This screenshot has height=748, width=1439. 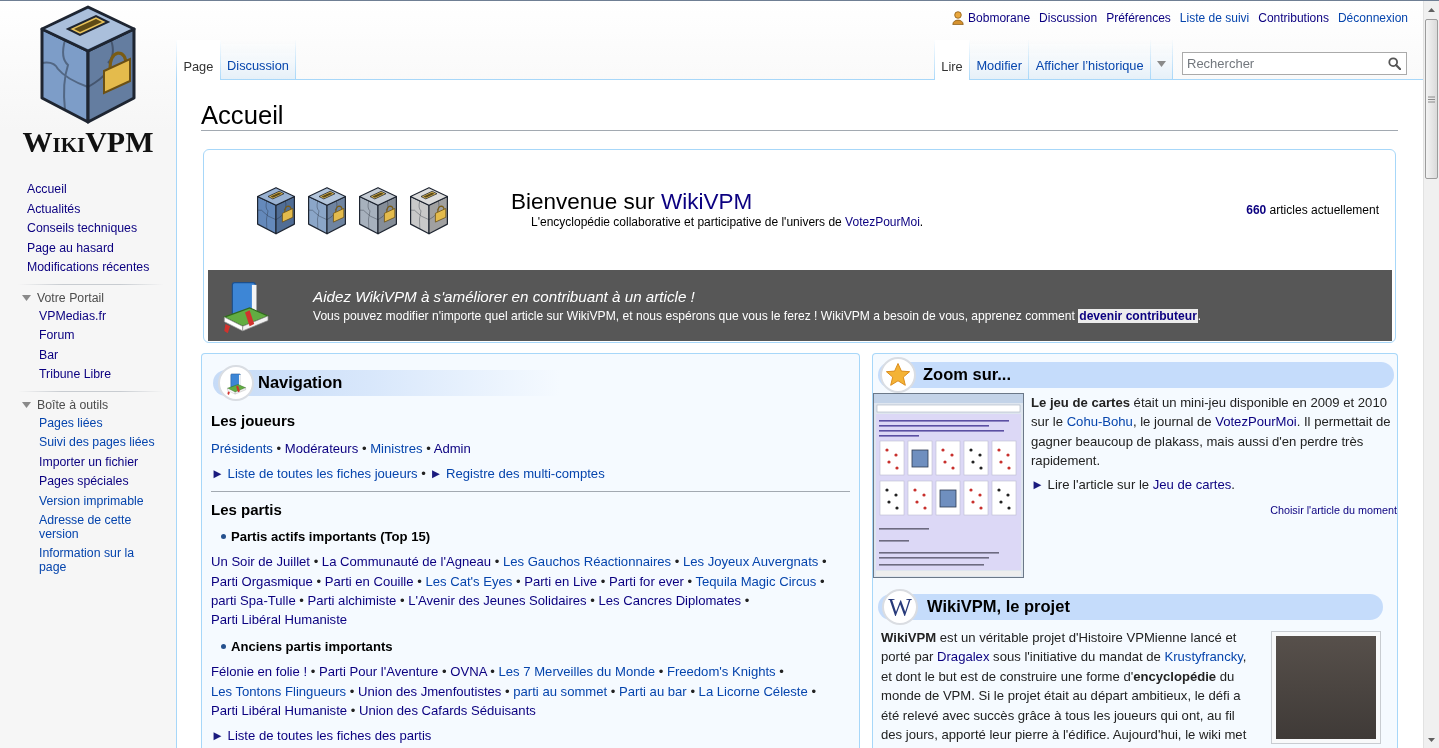 What do you see at coordinates (750, 562) in the screenshot?
I see `party-link: Les Joyeux Auvergnats` at bounding box center [750, 562].